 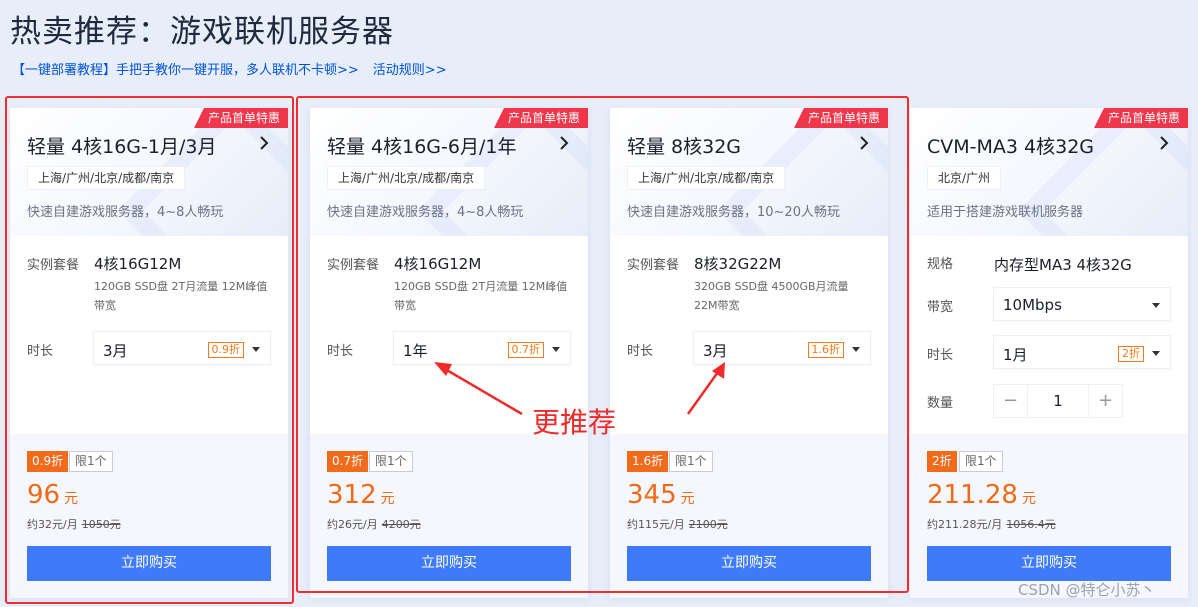 I want to click on page-title: 热卖推荐：游戏联机服务器, so click(x=202, y=32).